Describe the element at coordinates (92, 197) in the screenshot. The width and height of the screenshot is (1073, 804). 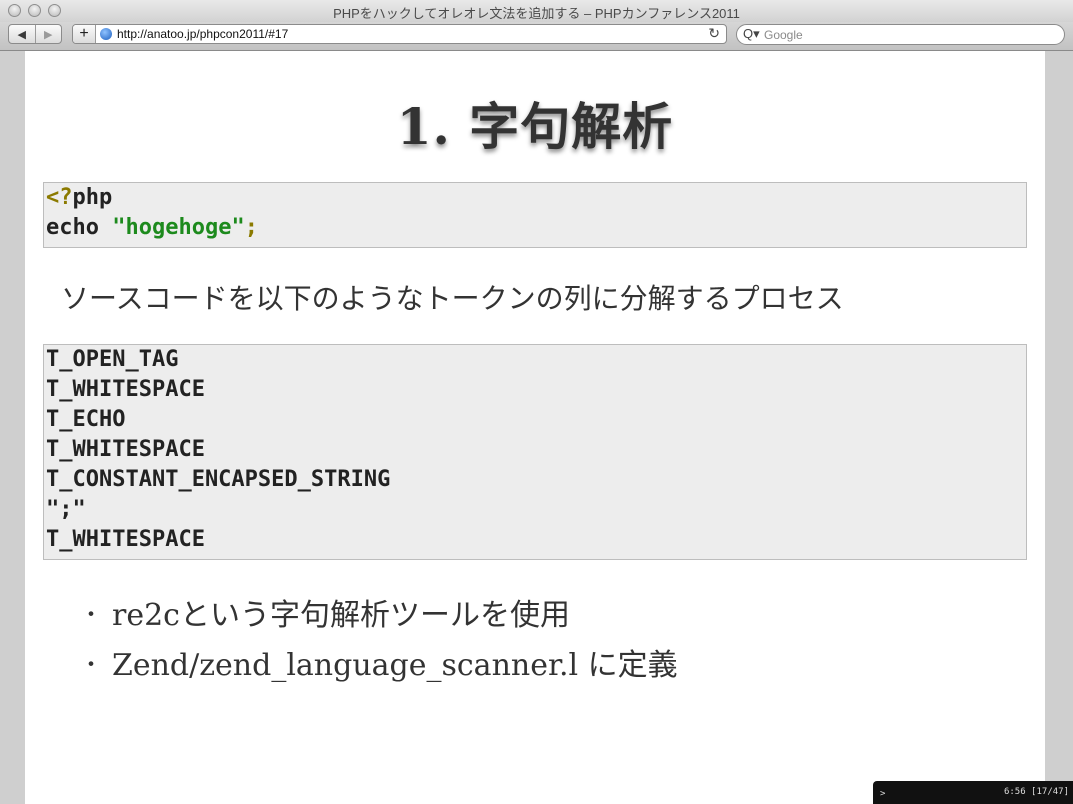
I see `code-php-keyword: php` at that location.